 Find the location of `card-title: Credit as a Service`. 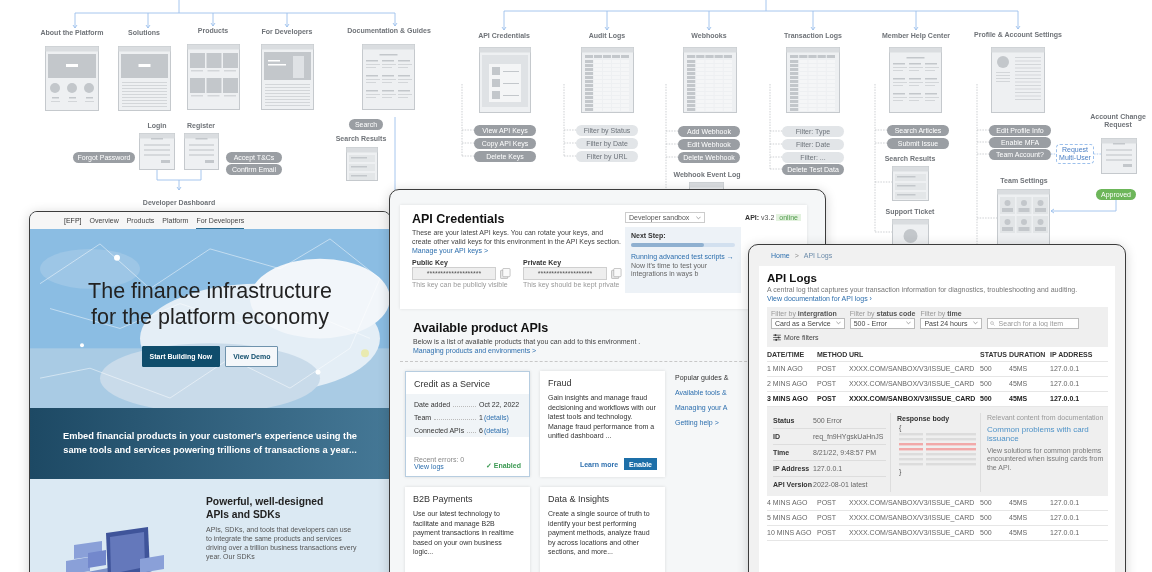

card-title: Credit as a Service is located at coordinates (452, 385).